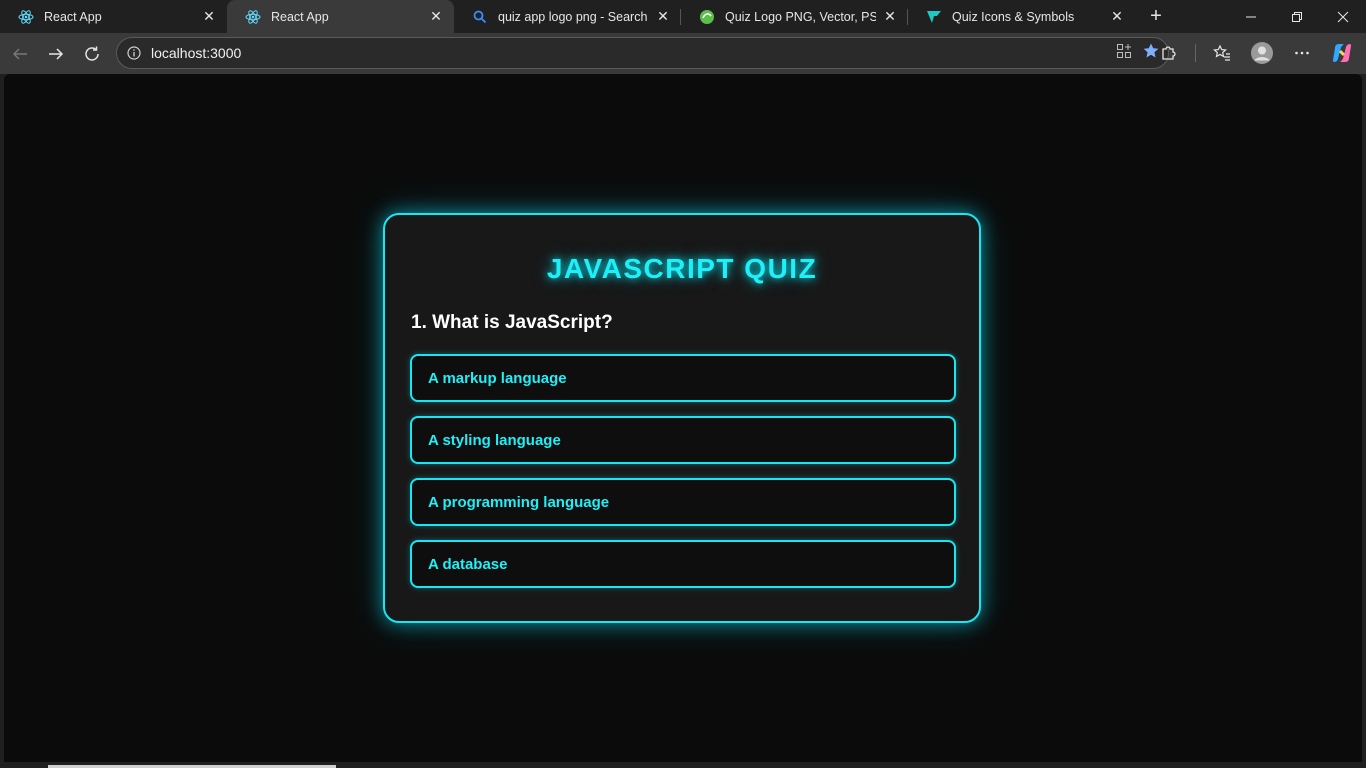 The image size is (1366, 768). What do you see at coordinates (683, 378) in the screenshot?
I see `option-button: A markup language` at bounding box center [683, 378].